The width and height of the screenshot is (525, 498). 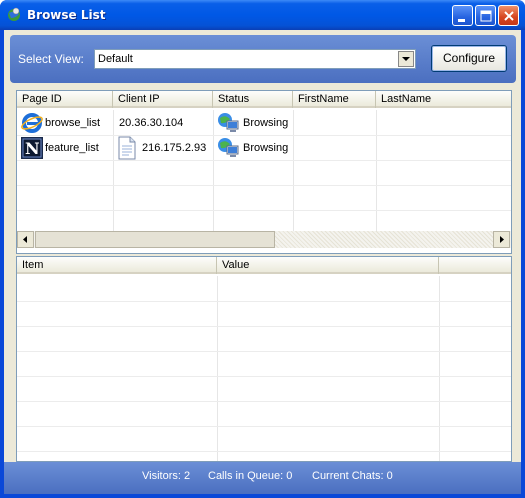 I want to click on arrow-right-icon, so click(x=502, y=239).